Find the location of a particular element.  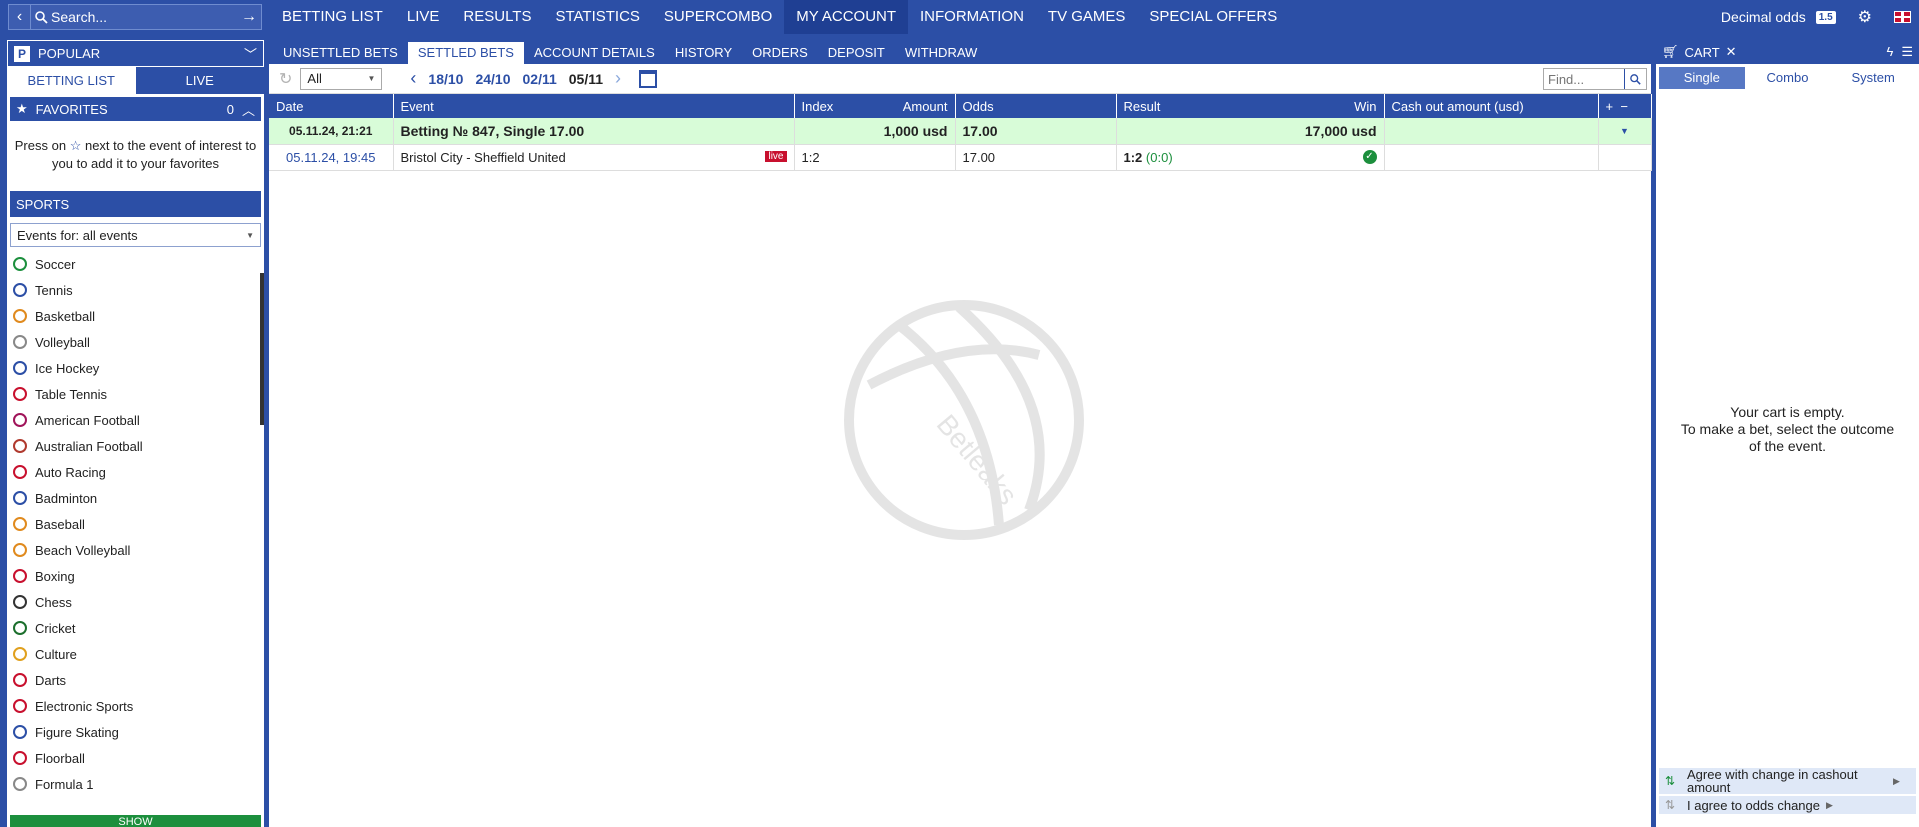

cart-header: 🛒︎ CART ✕ ϟ ☰ is located at coordinates (1787, 52).